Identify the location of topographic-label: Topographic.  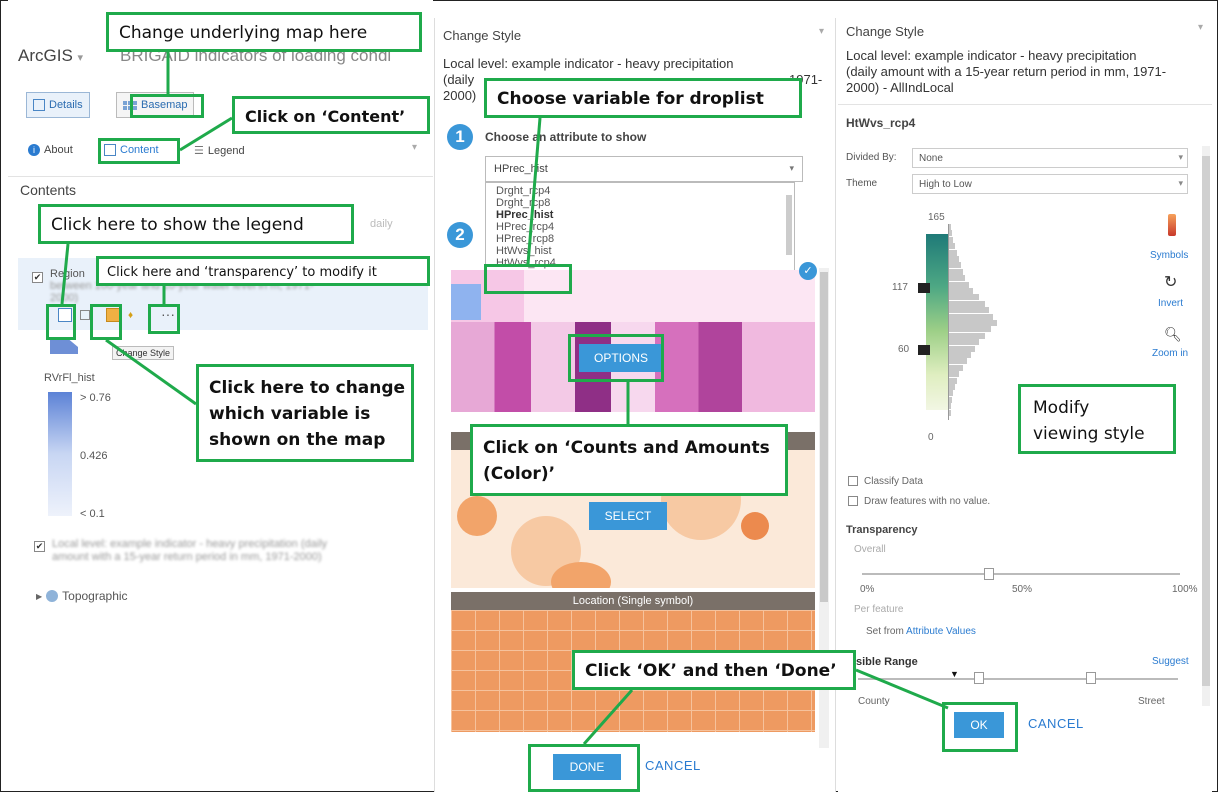
(95, 596).